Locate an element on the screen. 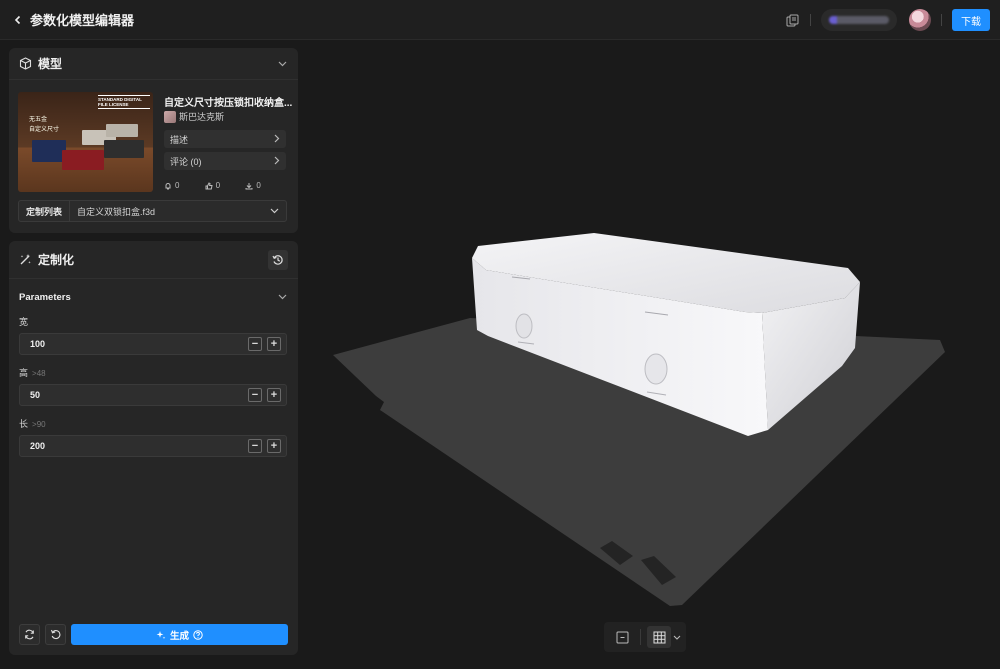  width-stepper: − + is located at coordinates (262, 344).